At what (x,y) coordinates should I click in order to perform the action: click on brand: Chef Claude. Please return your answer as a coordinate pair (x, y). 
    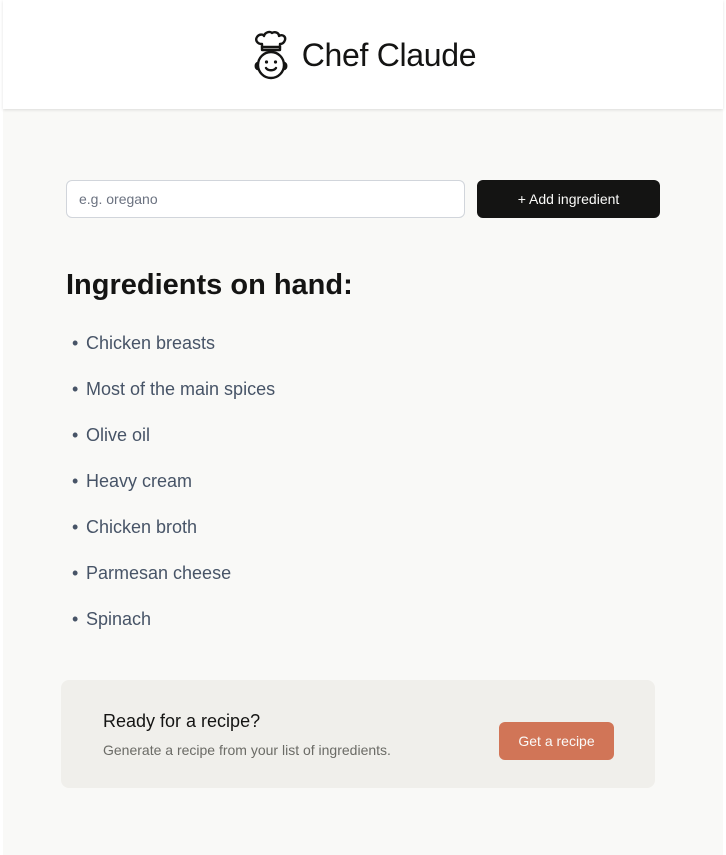
    Looking at the image, I should click on (363, 56).